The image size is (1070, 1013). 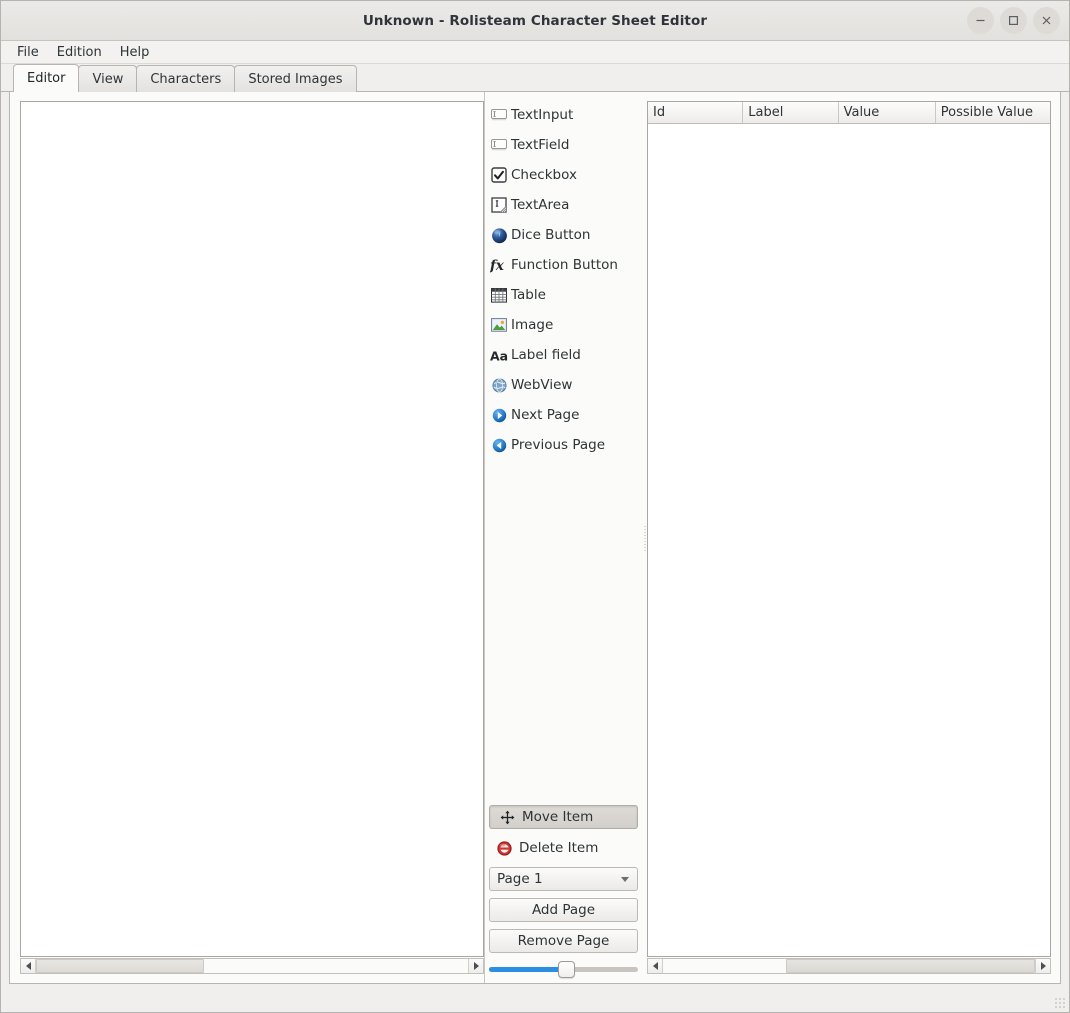 What do you see at coordinates (528, 295) in the screenshot?
I see `palette-item-label: Table` at bounding box center [528, 295].